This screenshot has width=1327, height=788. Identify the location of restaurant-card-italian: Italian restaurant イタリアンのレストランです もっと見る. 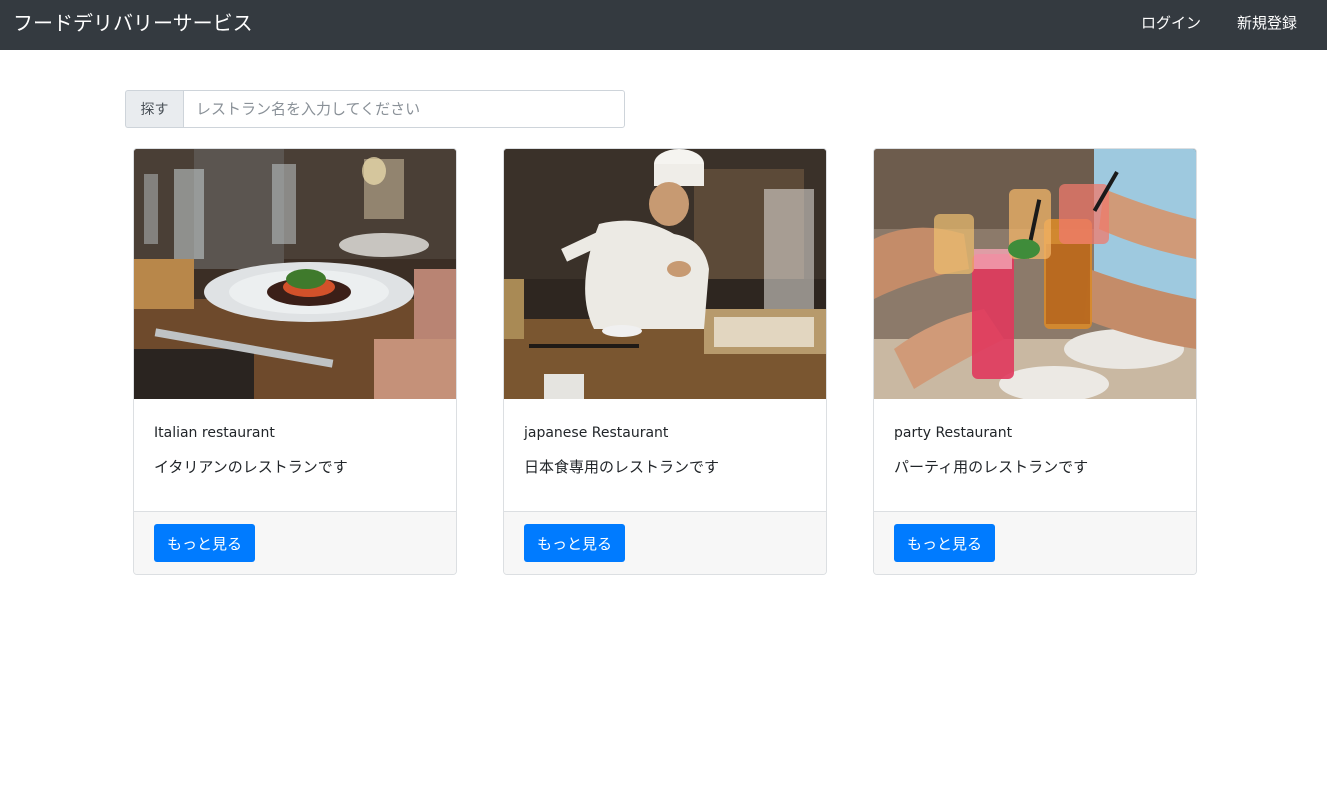
(295, 361).